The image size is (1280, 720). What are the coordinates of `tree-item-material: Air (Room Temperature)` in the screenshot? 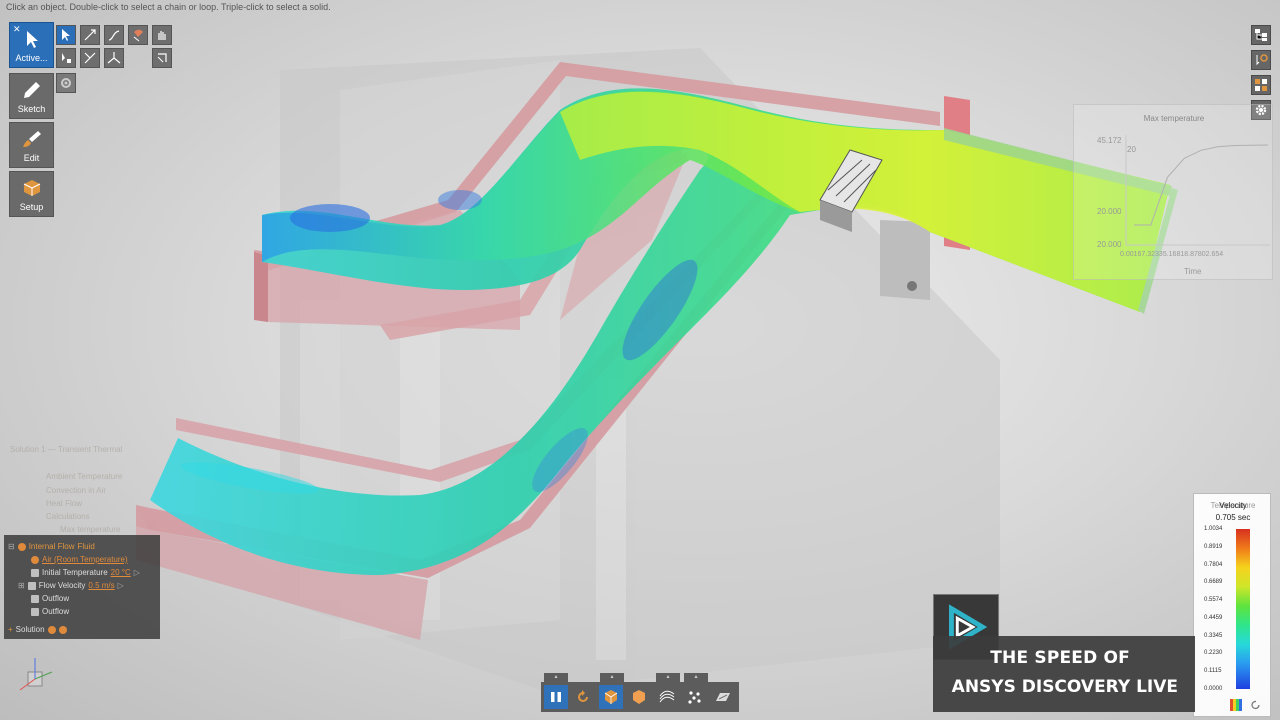 It's located at (79, 559).